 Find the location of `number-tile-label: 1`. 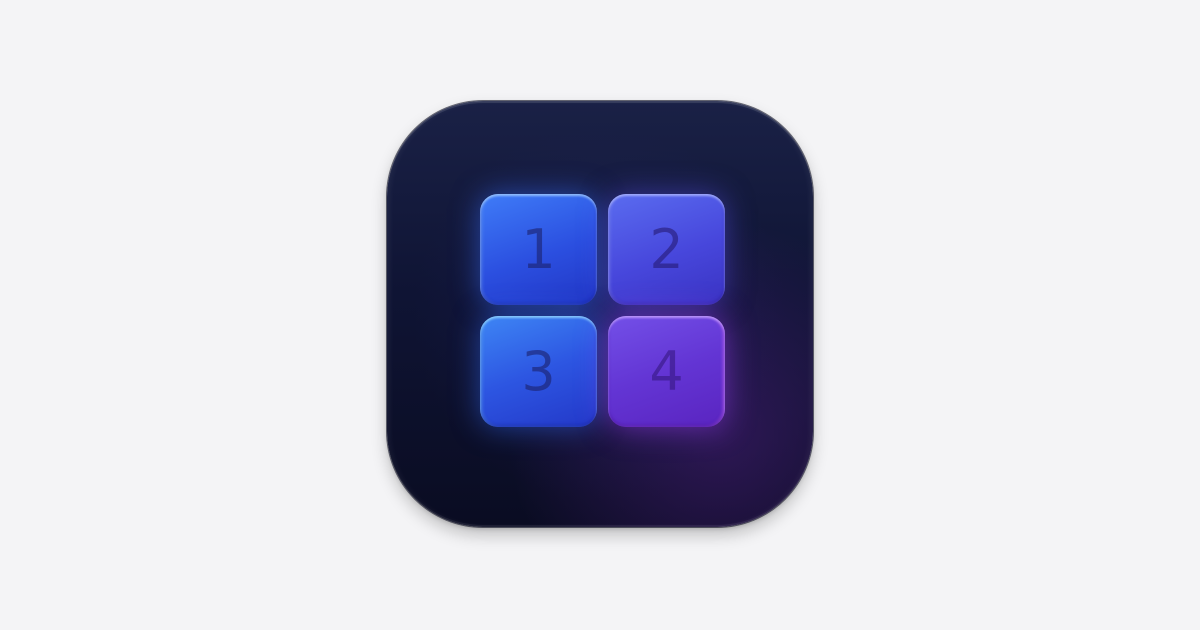

number-tile-label: 1 is located at coordinates (538, 249).